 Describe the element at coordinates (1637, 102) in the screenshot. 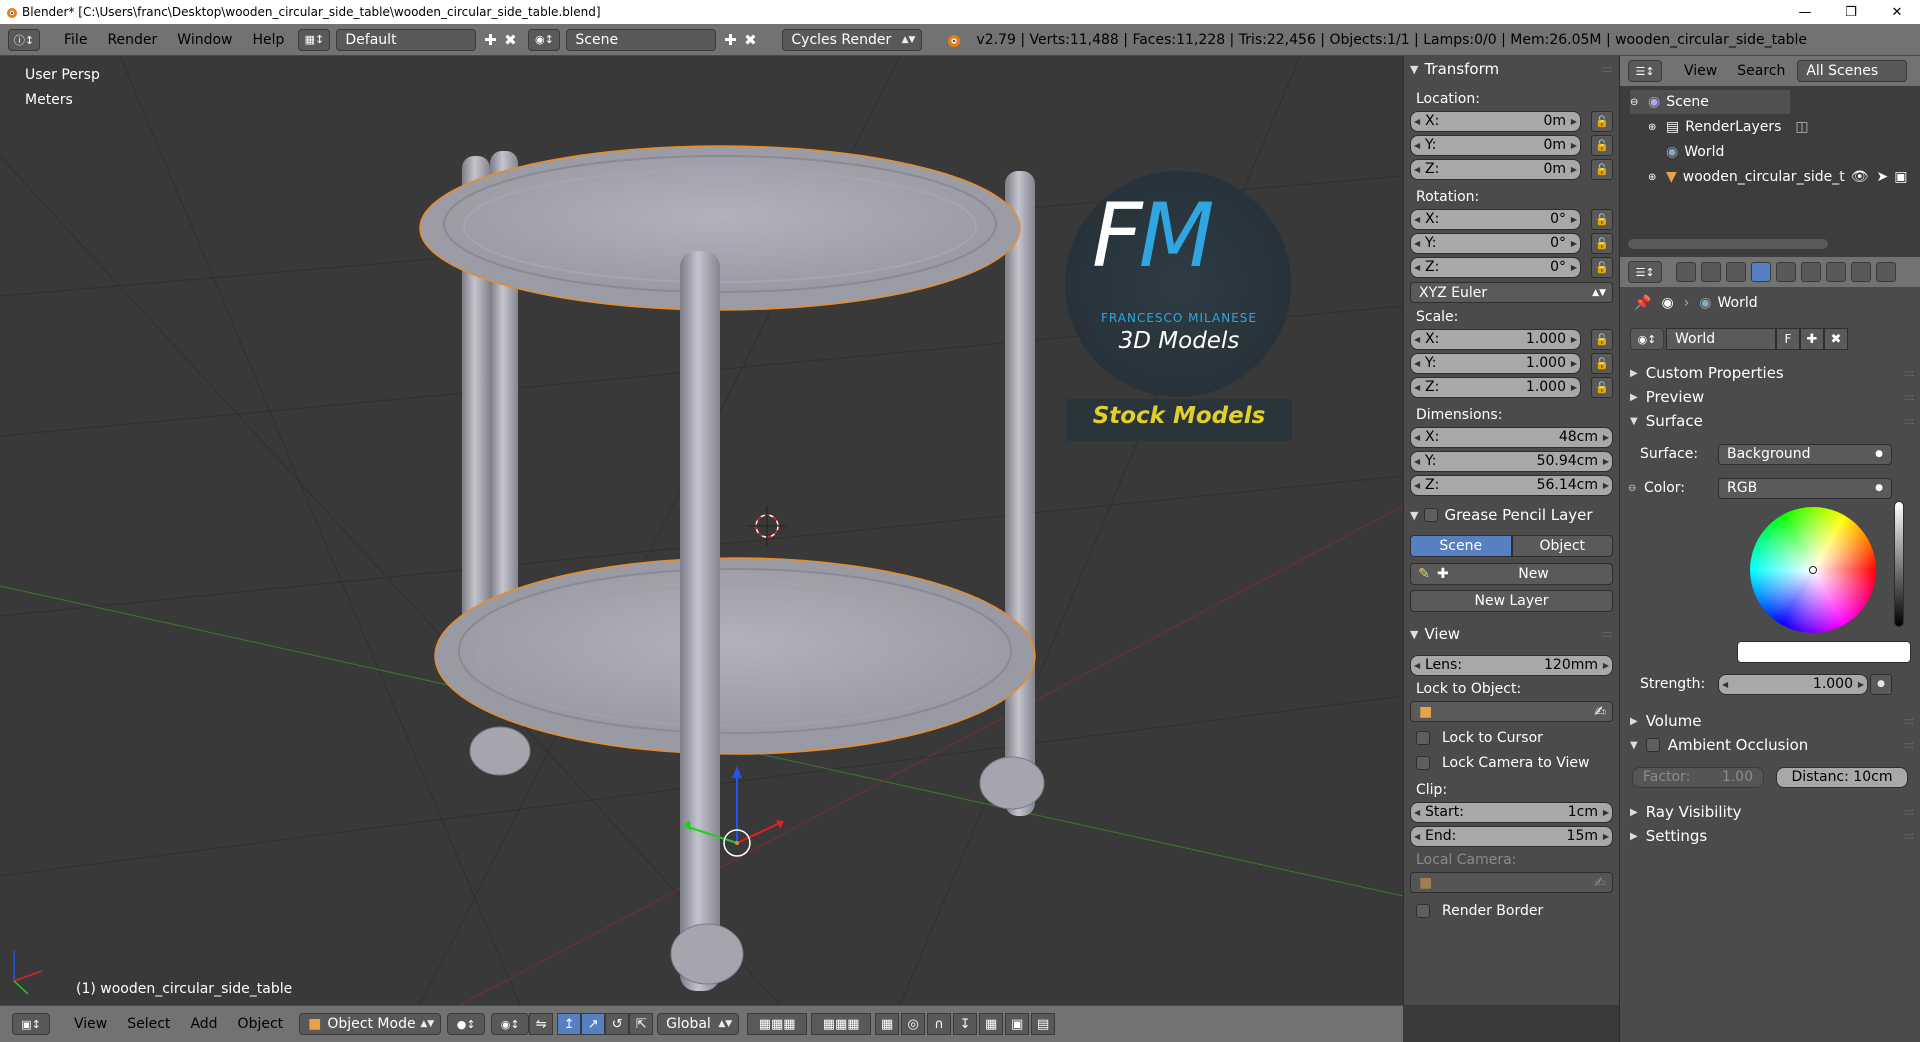

I see `collapse-icon: ⊖` at that location.